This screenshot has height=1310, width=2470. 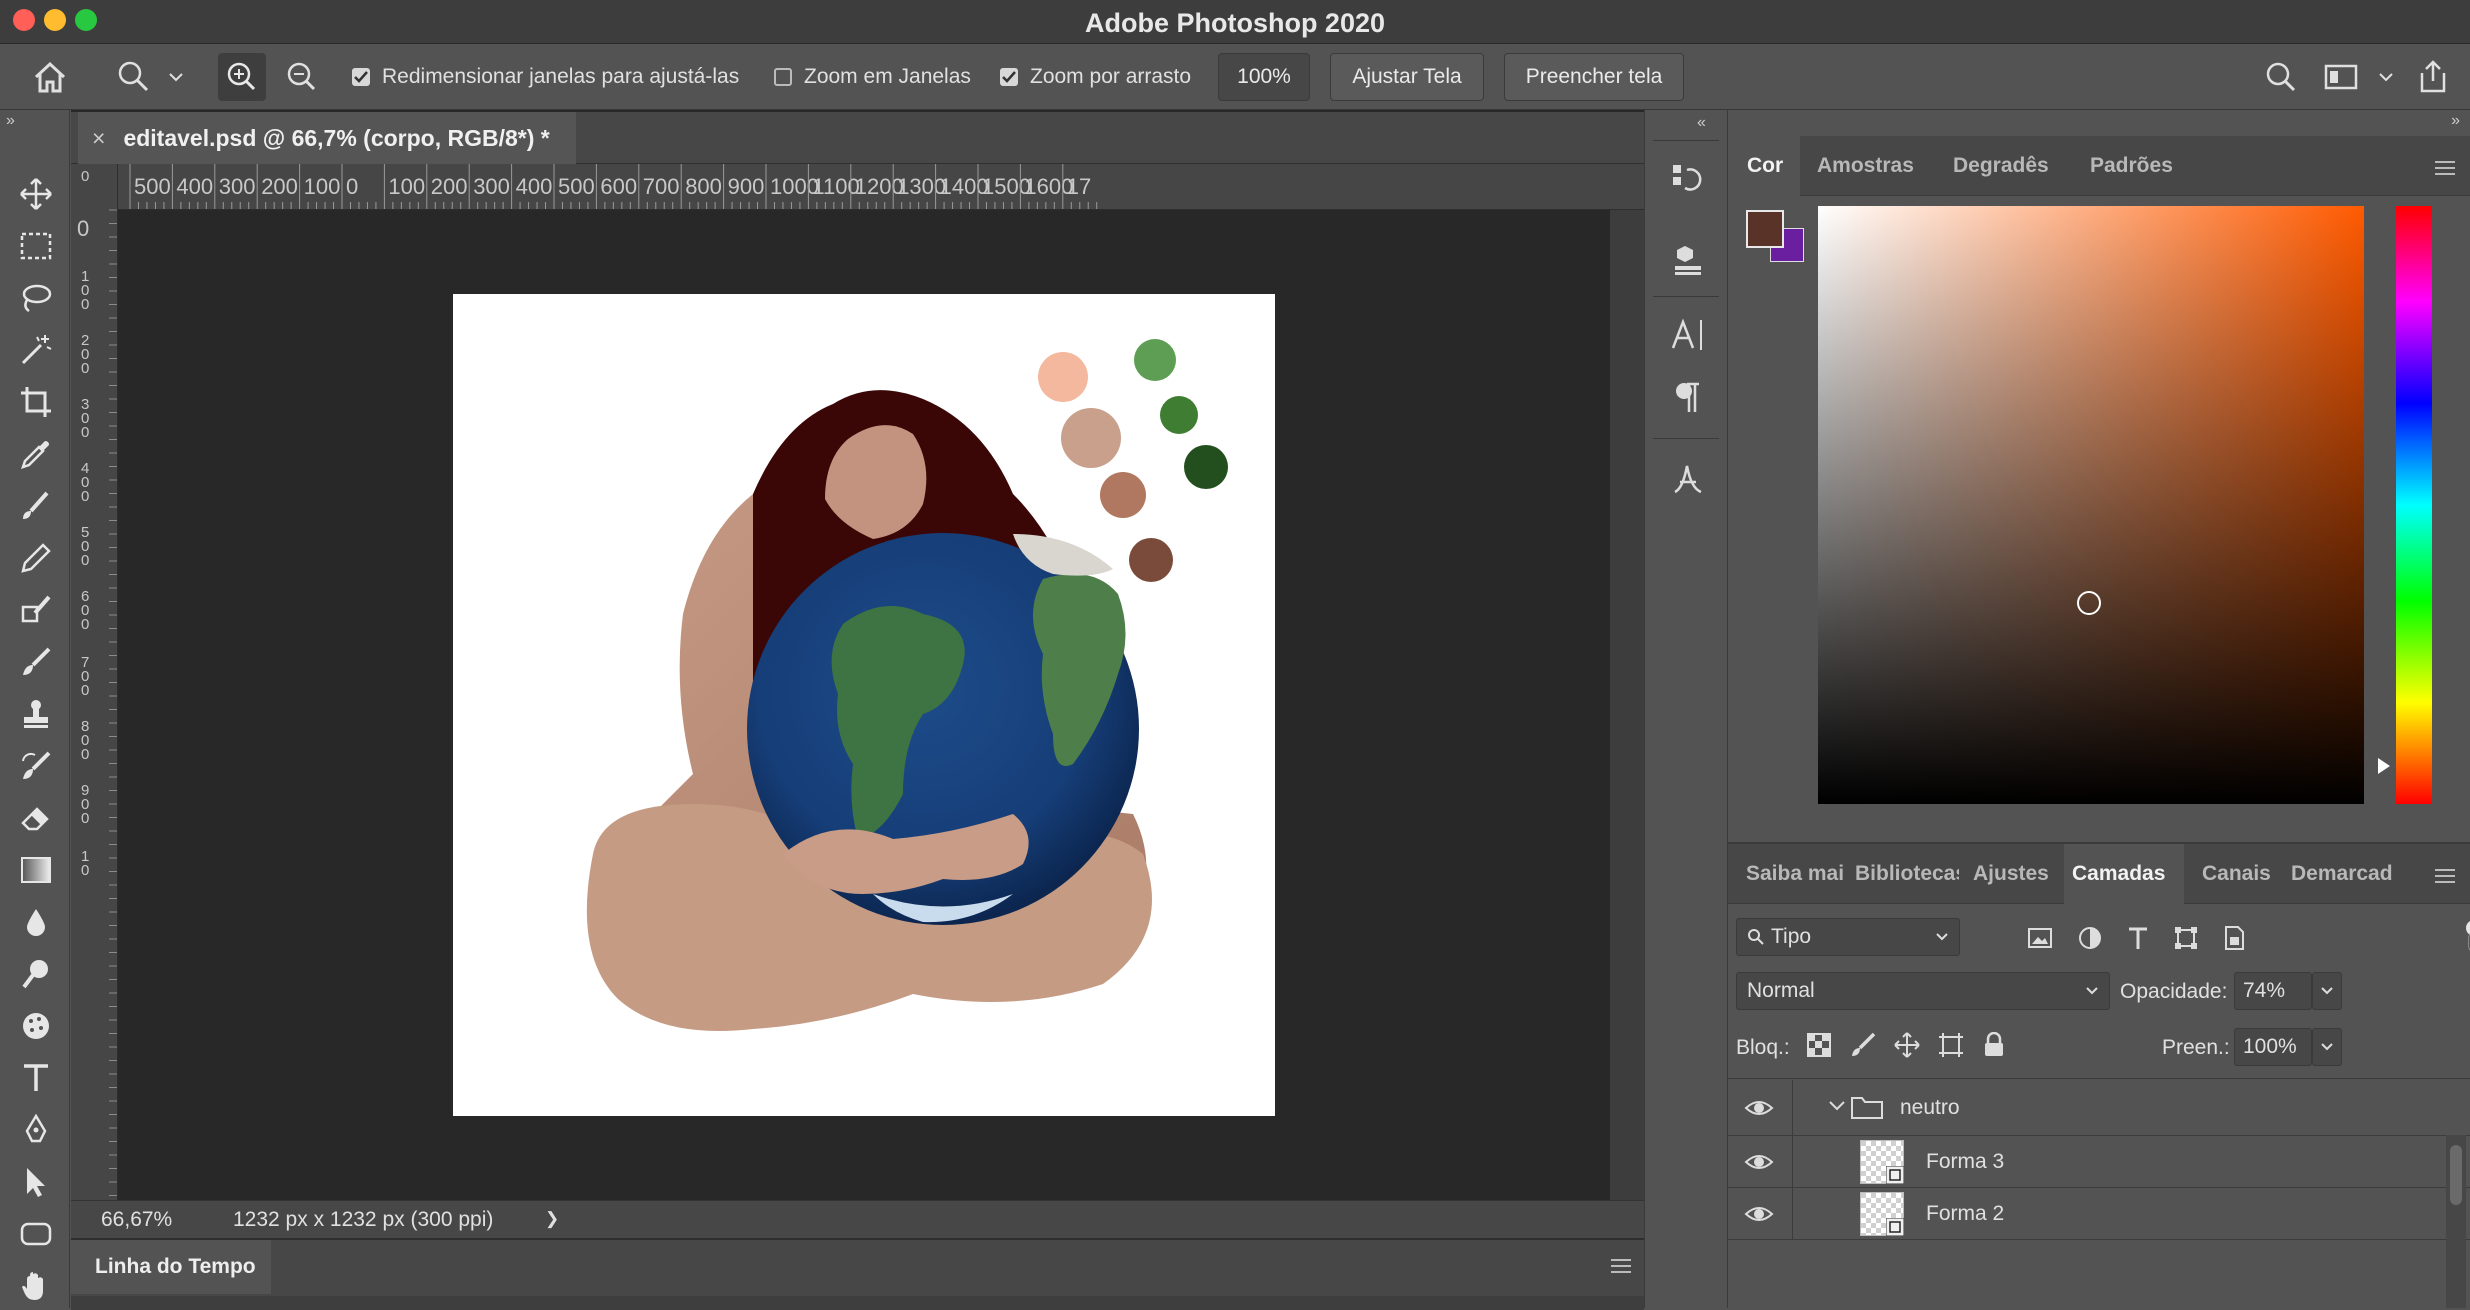 What do you see at coordinates (36, 662) in the screenshot?
I see `brush-tool-icon` at bounding box center [36, 662].